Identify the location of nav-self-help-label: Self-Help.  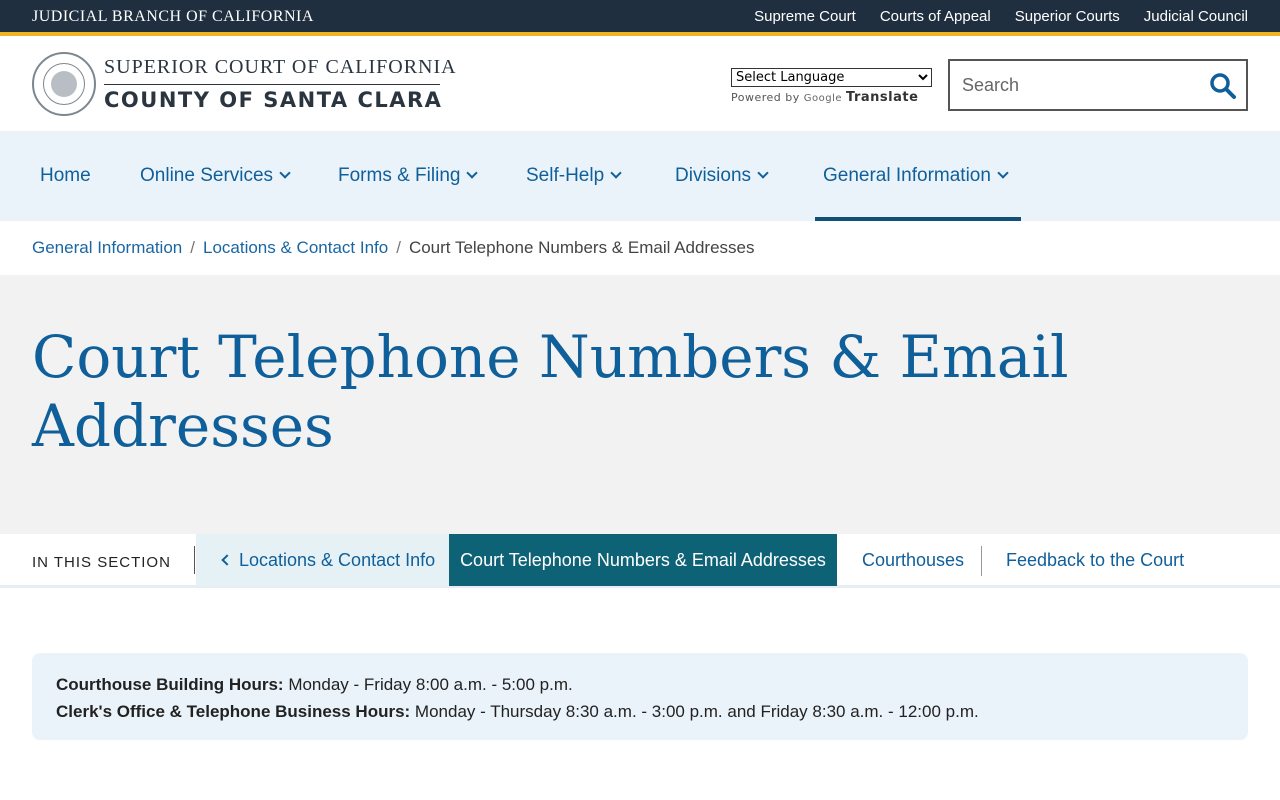
(565, 175).